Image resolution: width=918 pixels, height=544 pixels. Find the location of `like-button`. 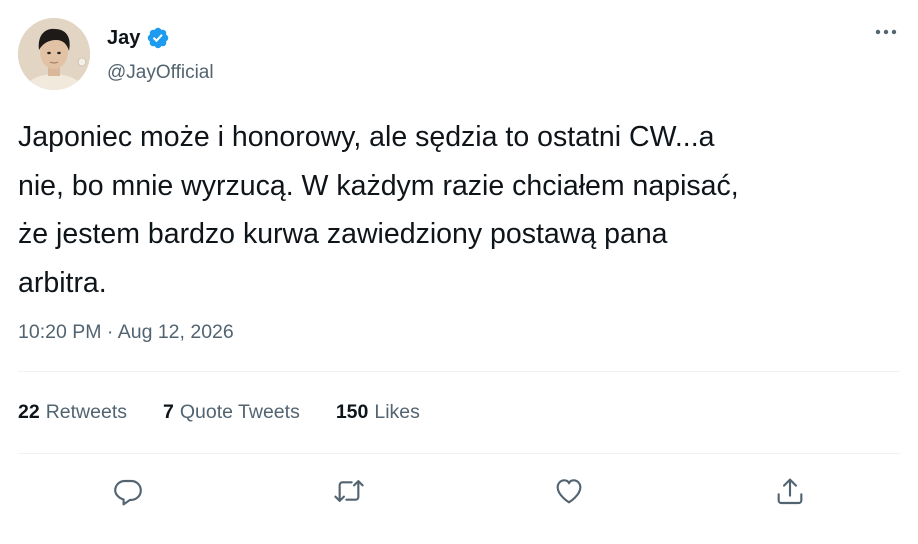

like-button is located at coordinates (569, 491).